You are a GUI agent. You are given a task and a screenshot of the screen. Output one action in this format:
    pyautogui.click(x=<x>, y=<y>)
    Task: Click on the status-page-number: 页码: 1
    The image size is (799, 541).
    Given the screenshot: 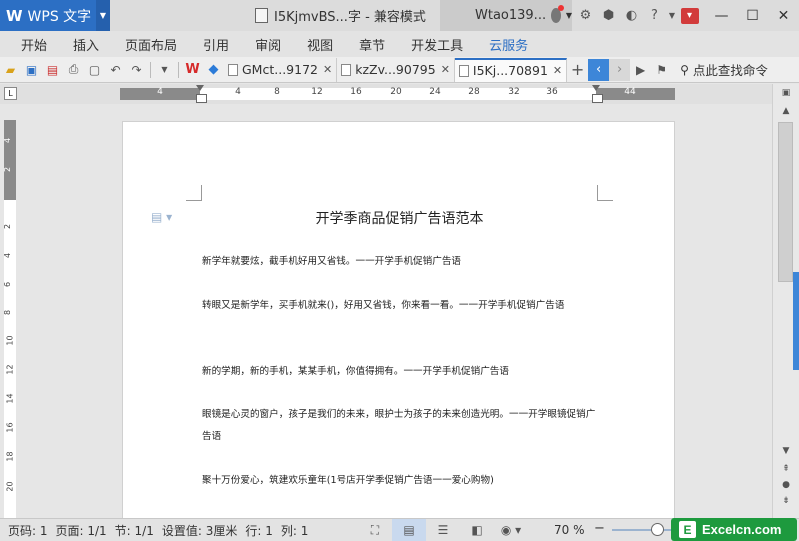 What is the action you would take?
    pyautogui.click(x=28, y=530)
    